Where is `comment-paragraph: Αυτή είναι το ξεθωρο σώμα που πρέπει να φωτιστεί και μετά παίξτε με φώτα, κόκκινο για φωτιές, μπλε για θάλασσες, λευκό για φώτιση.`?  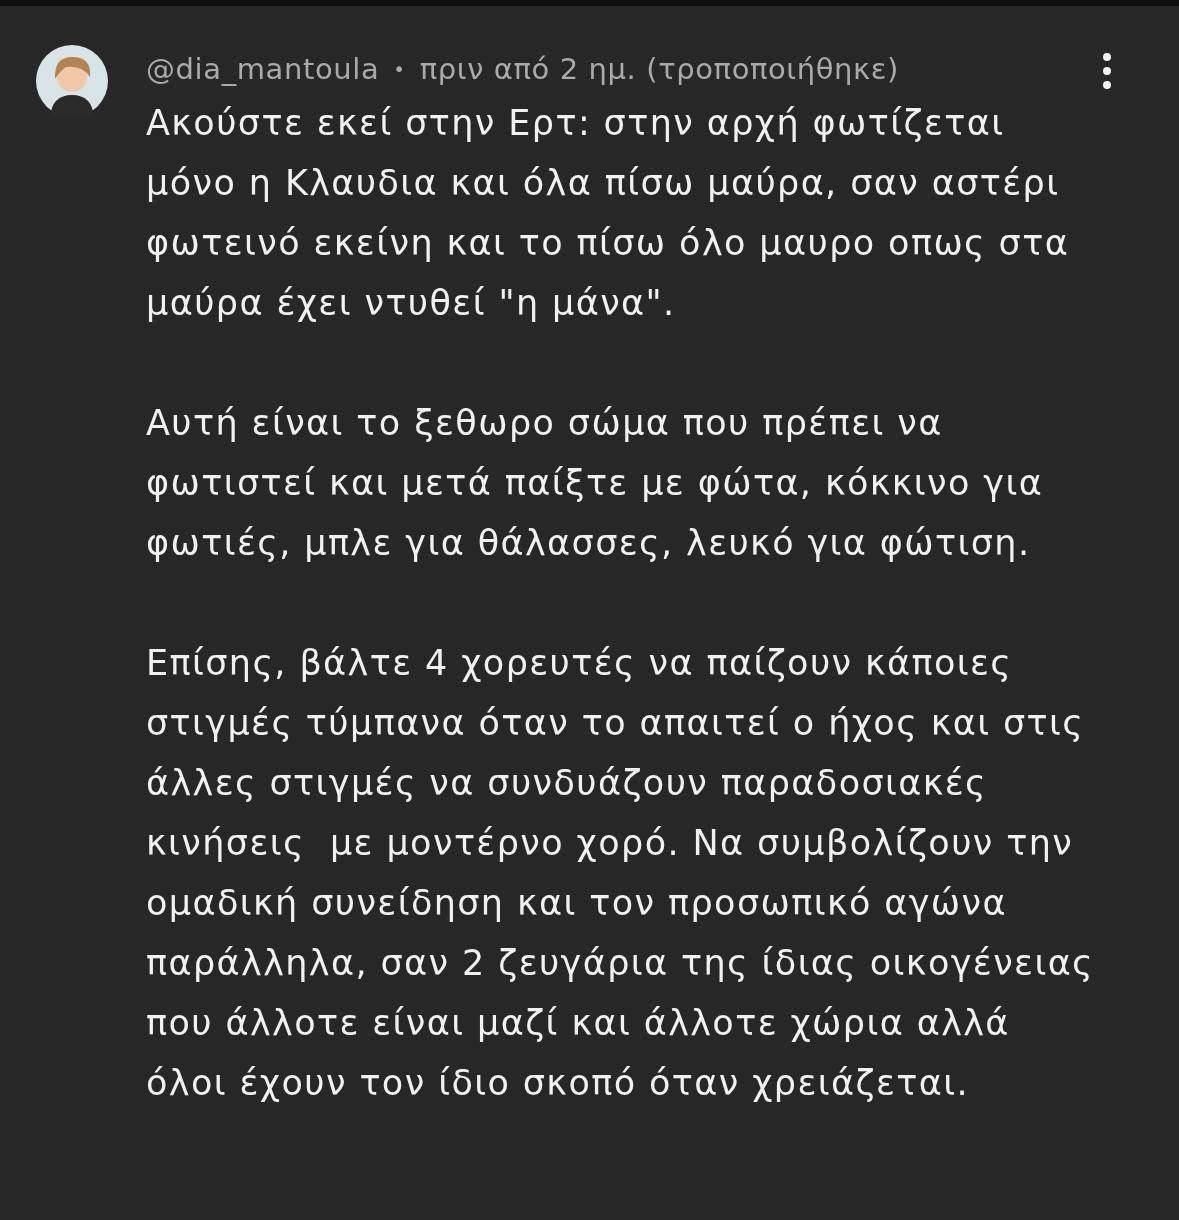 comment-paragraph: Αυτή είναι το ξεθωρο σώμα που πρέπει να φωτιστεί και μετά παίξτε με φώτα, κόκκινο για φωτιές, μπλε για θάλασσες, λευκό για φώτιση. is located at coordinates (595, 483).